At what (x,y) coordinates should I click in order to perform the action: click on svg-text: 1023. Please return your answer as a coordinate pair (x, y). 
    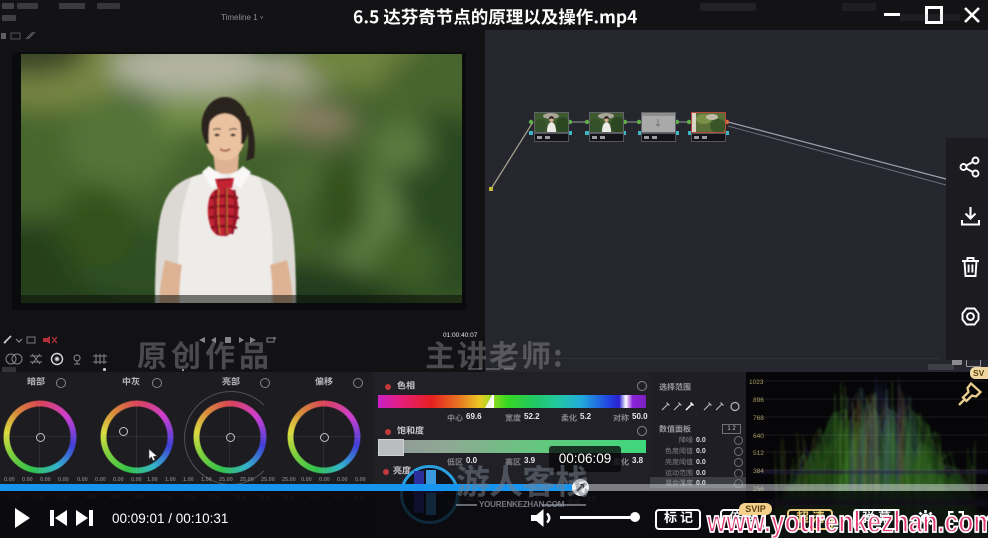
    Looking at the image, I should click on (756, 382).